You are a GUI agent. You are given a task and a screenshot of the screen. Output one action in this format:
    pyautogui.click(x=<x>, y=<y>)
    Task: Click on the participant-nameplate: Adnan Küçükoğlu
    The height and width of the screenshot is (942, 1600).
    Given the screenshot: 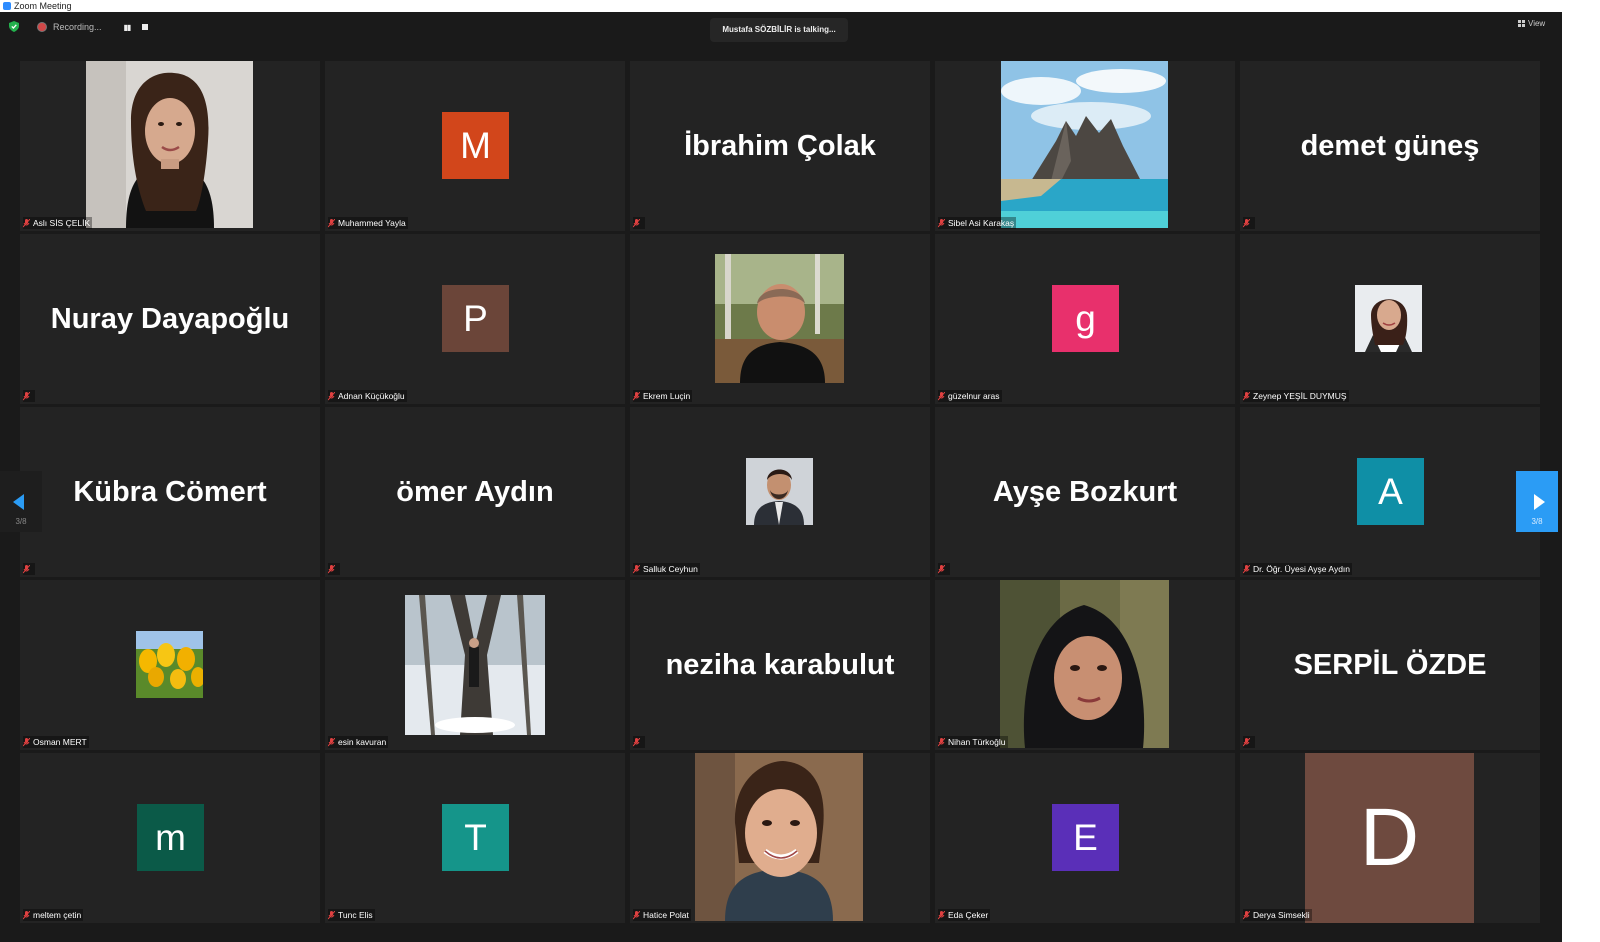 What is the action you would take?
    pyautogui.click(x=367, y=396)
    